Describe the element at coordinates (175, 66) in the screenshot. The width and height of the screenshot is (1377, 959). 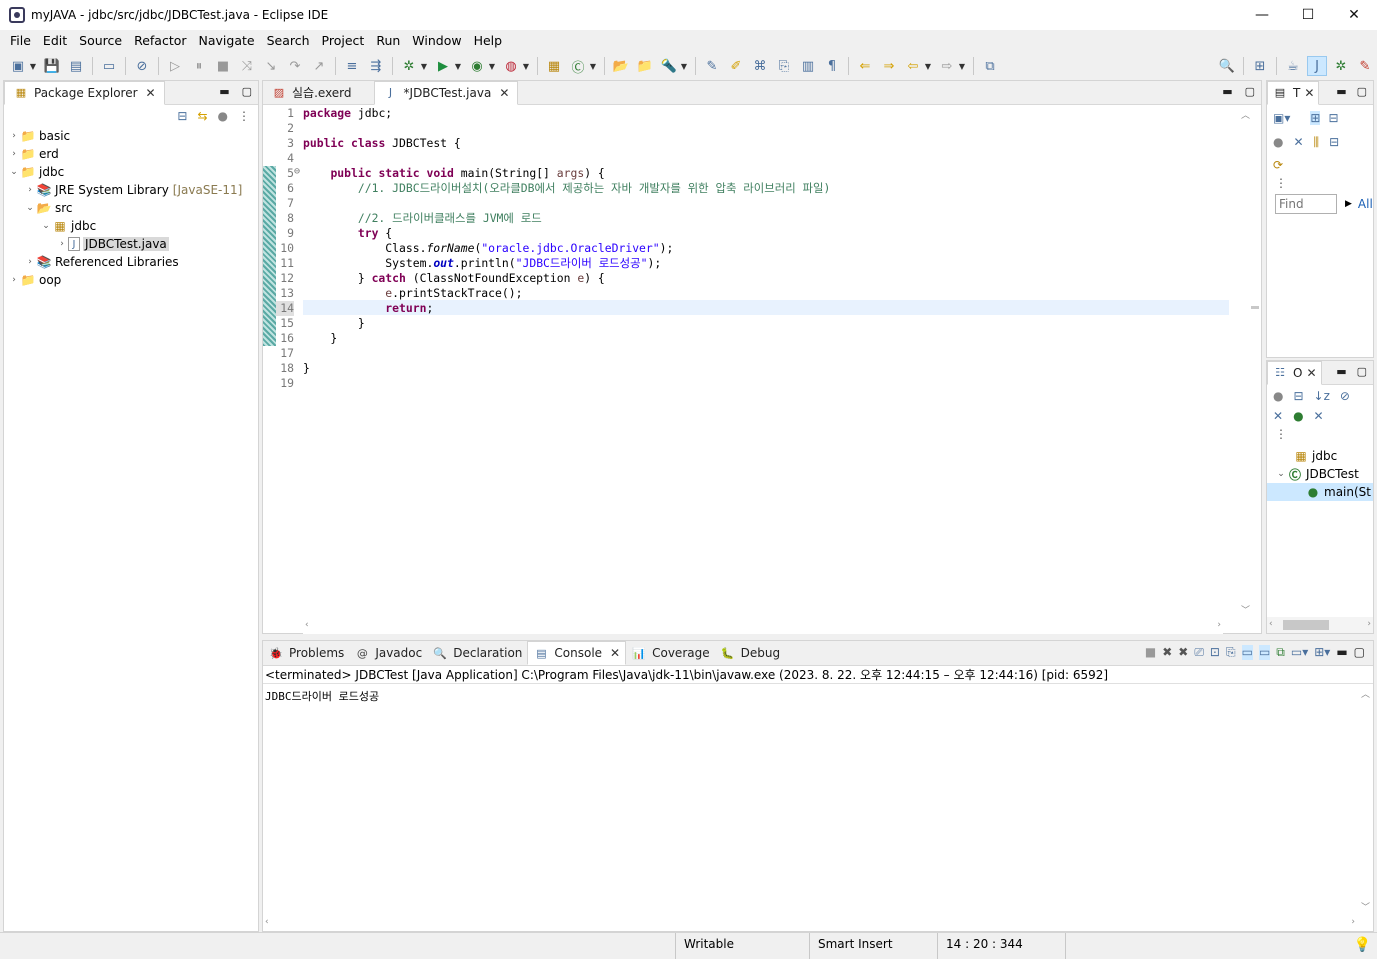
I see `resume-icon: ▷` at that location.